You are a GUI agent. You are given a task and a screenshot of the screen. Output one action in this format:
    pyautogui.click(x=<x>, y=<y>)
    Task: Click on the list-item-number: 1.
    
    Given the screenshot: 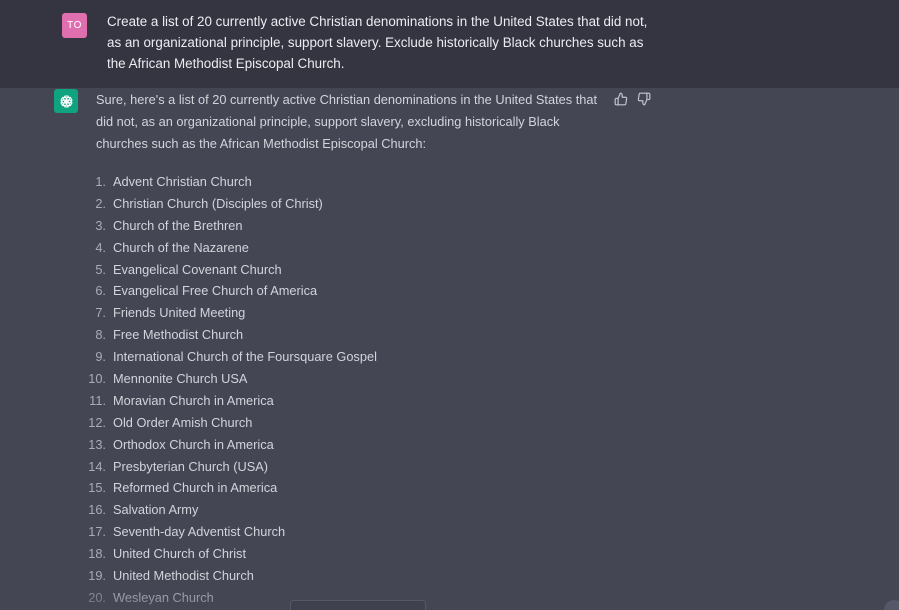 What is the action you would take?
    pyautogui.click(x=100, y=181)
    